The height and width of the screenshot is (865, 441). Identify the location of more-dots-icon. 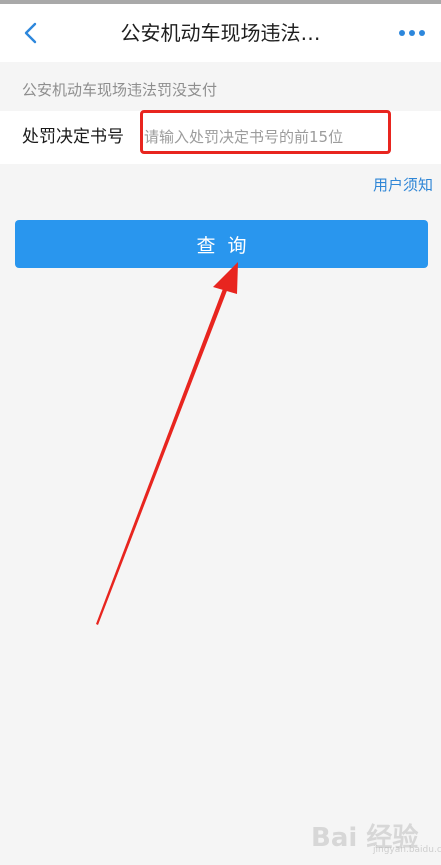
(412, 33).